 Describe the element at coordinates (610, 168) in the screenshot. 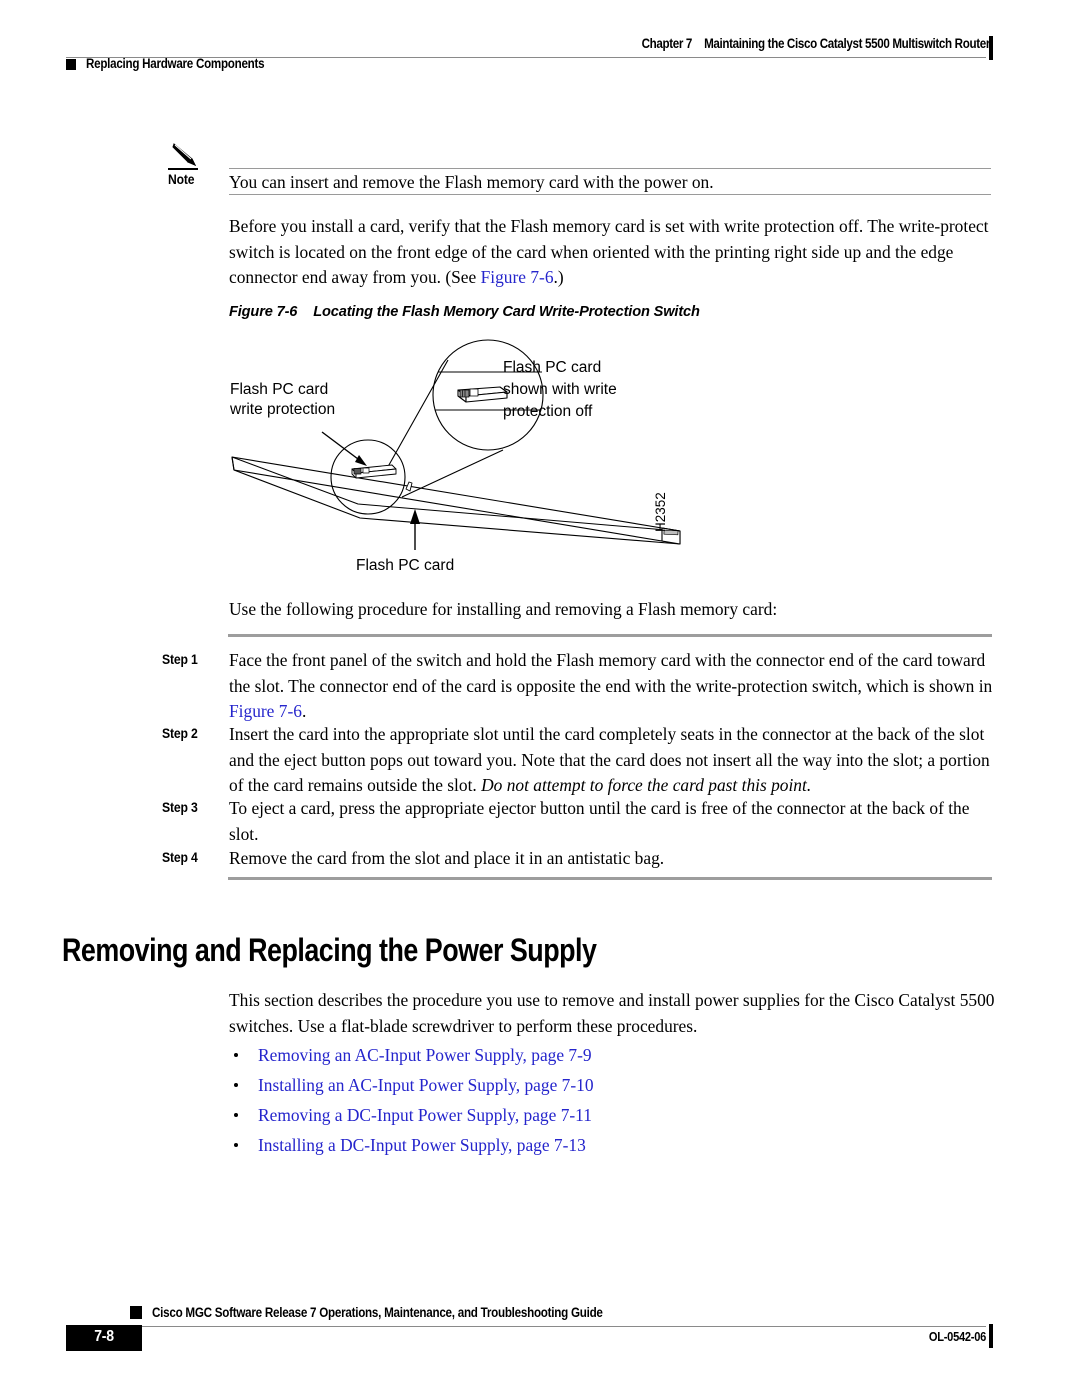

I see `note-rule-top` at that location.